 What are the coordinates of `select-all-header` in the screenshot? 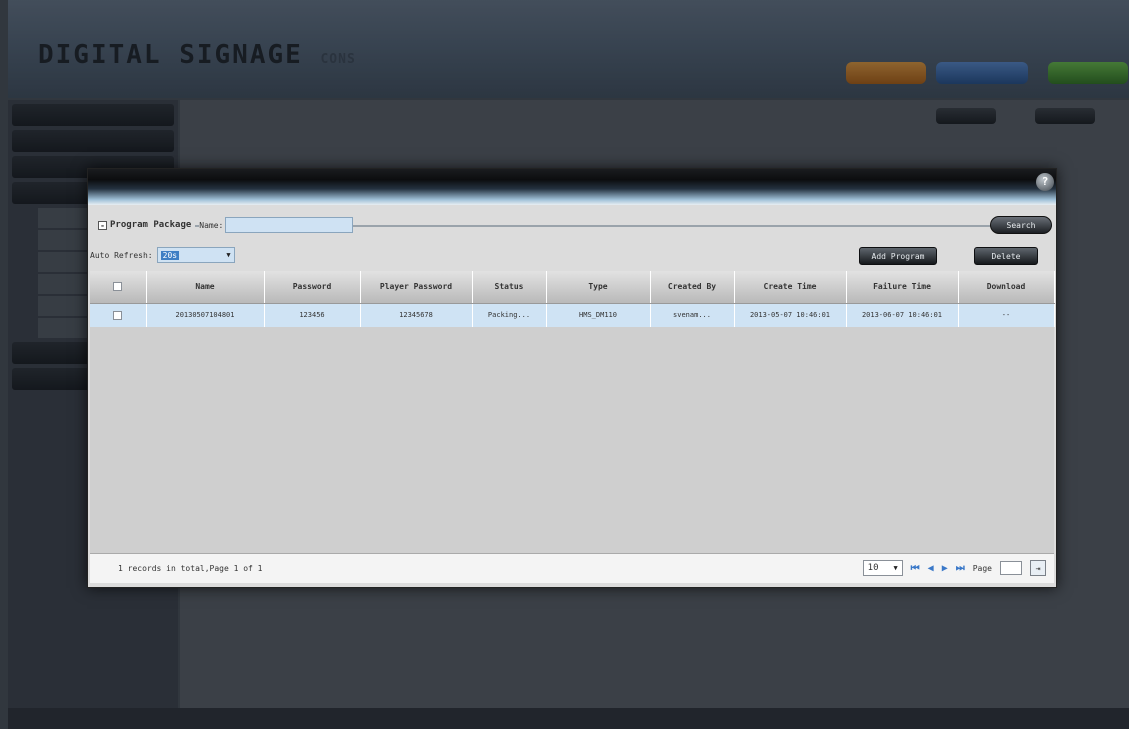 It's located at (118, 287).